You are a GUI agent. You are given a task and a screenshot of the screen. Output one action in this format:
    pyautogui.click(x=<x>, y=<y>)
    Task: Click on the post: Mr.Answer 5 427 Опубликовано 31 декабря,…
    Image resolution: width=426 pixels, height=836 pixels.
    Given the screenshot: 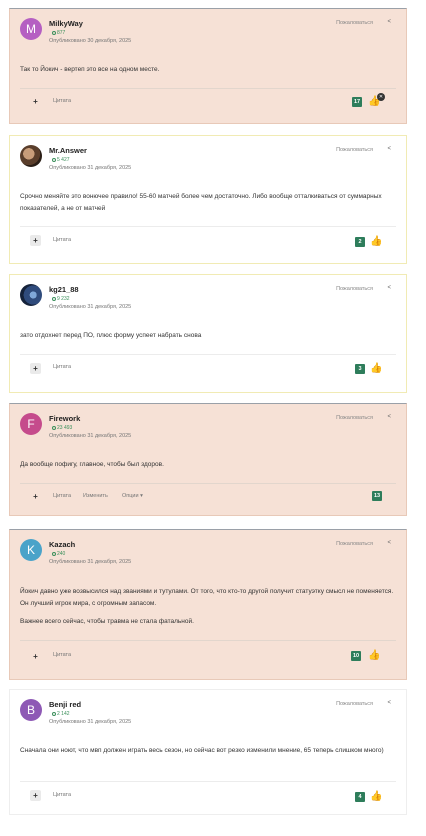 What is the action you would take?
    pyautogui.click(x=208, y=199)
    